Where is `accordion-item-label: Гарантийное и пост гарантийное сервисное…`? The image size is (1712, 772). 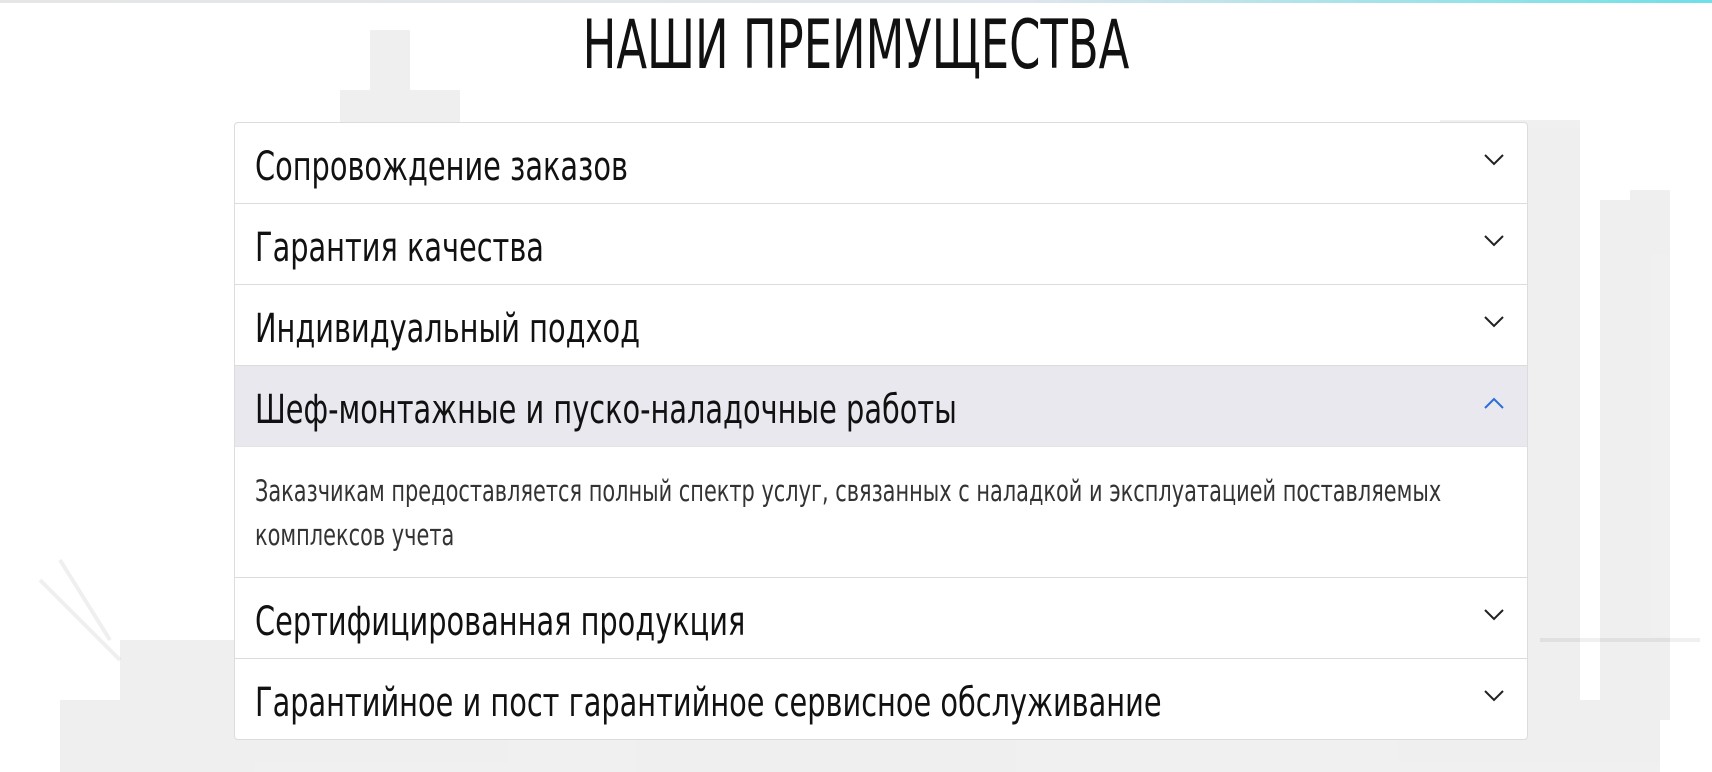
accordion-item-label: Гарантийное и пост гарантийное сервисное… is located at coordinates (708, 703).